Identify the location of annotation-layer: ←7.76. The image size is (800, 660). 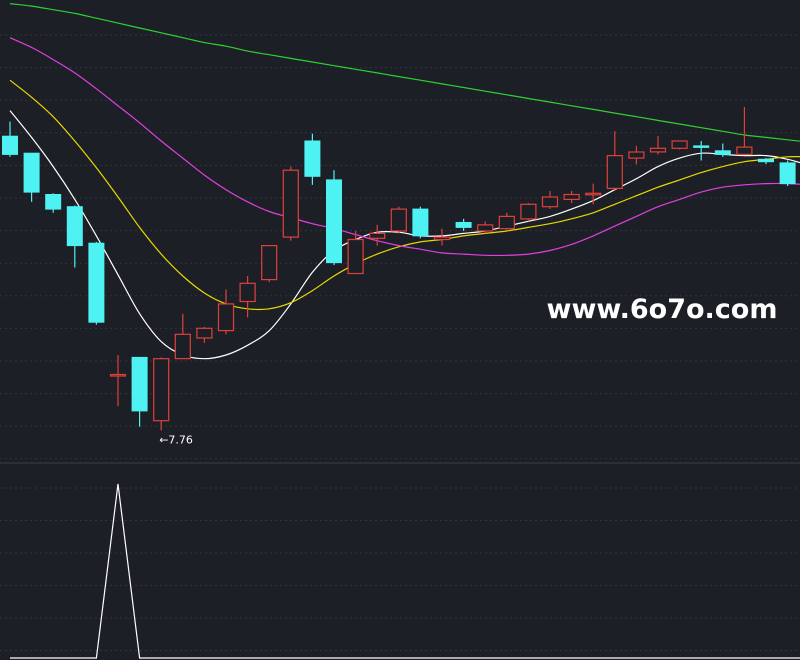
(176, 439).